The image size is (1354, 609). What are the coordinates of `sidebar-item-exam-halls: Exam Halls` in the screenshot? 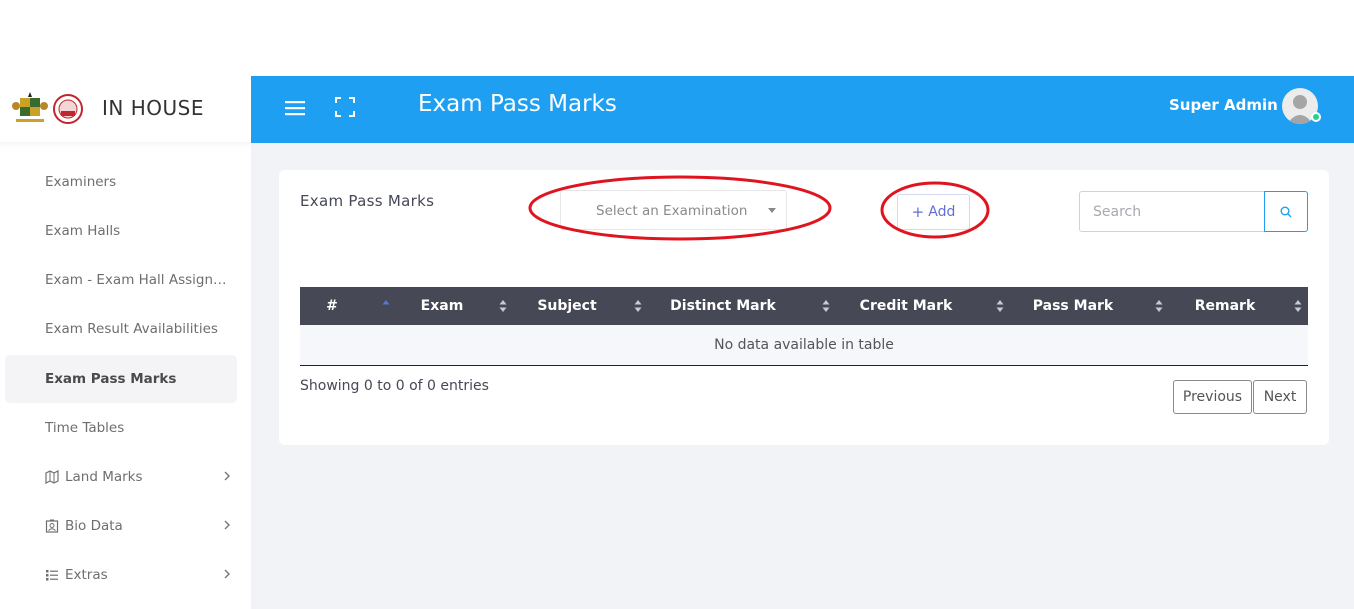 It's located at (121, 231).